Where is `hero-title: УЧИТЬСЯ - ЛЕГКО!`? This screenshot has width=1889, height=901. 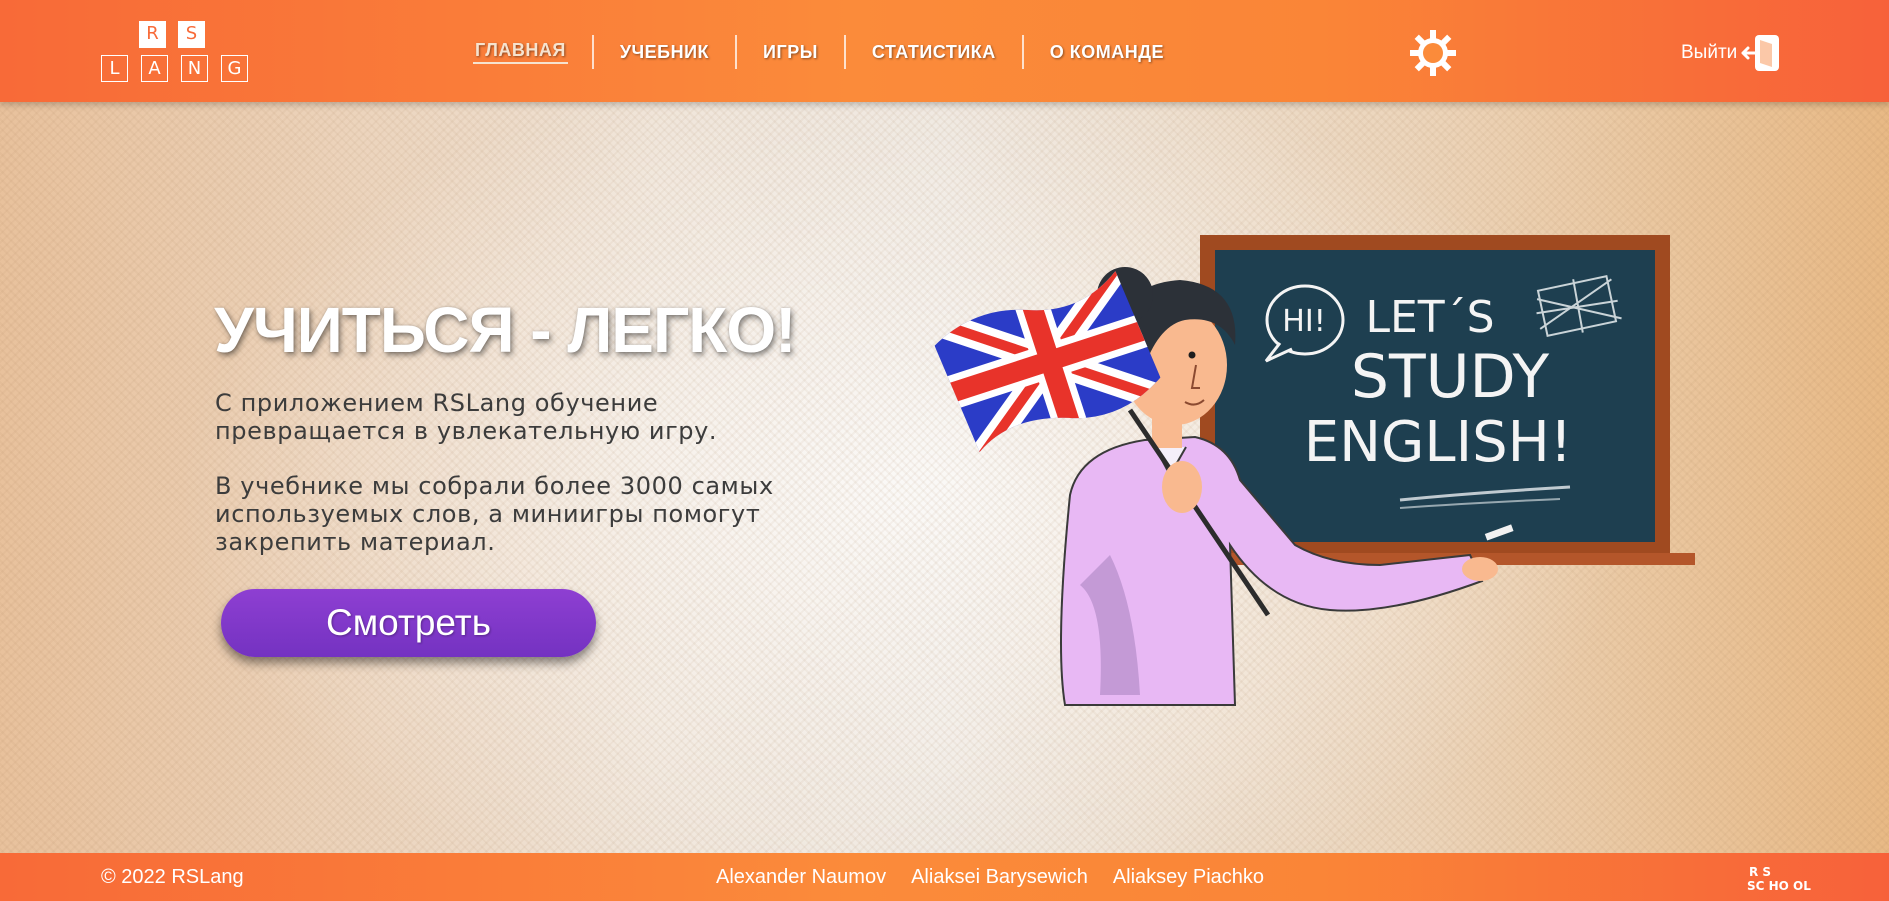
hero-title: УЧИТЬСЯ - ЛЕГКО! is located at coordinates (505, 330).